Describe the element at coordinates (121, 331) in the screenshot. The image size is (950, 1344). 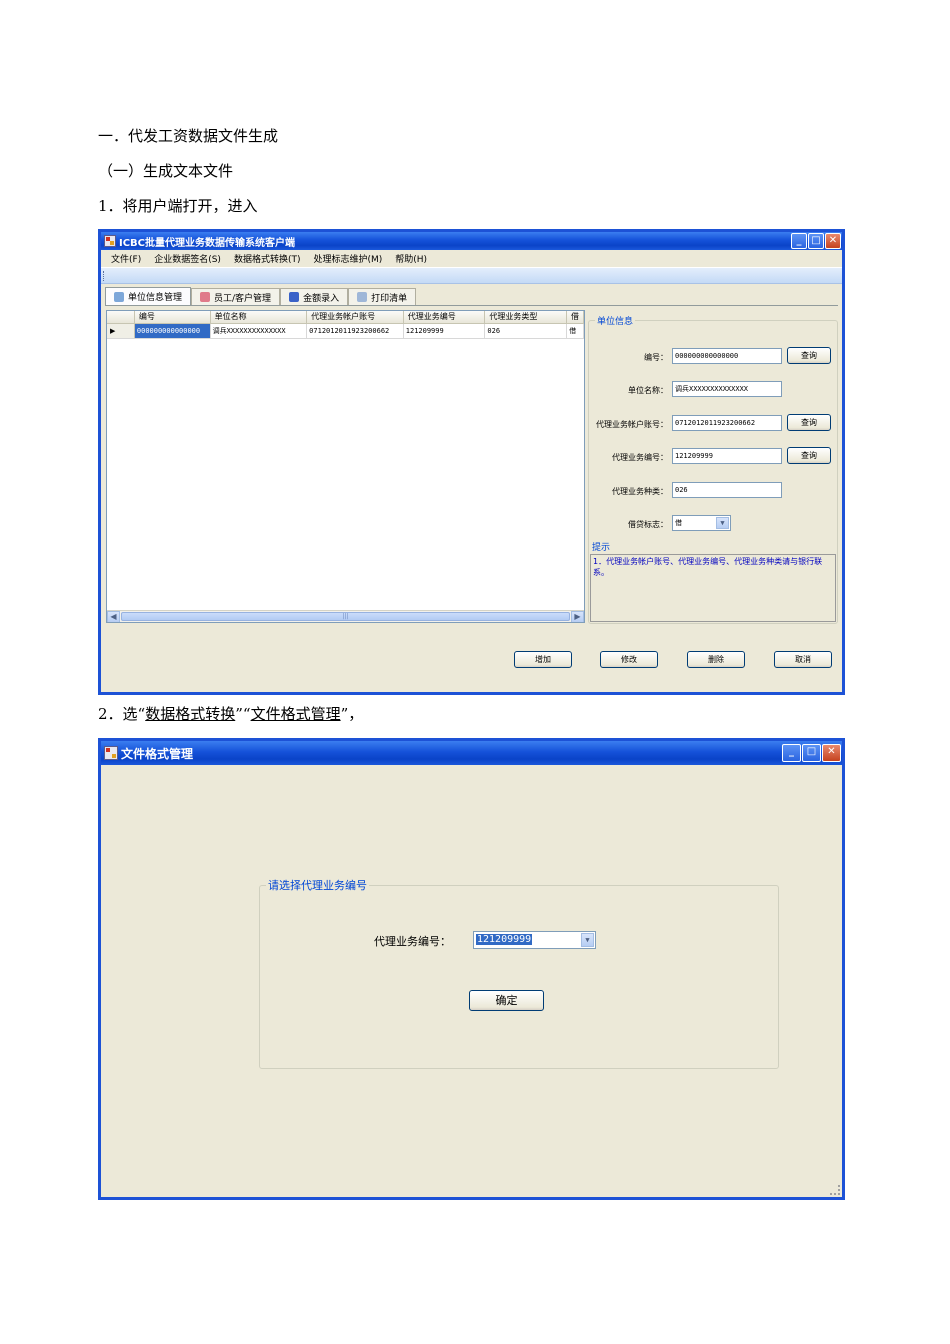
I see `row-indicator-icon: ▶` at that location.